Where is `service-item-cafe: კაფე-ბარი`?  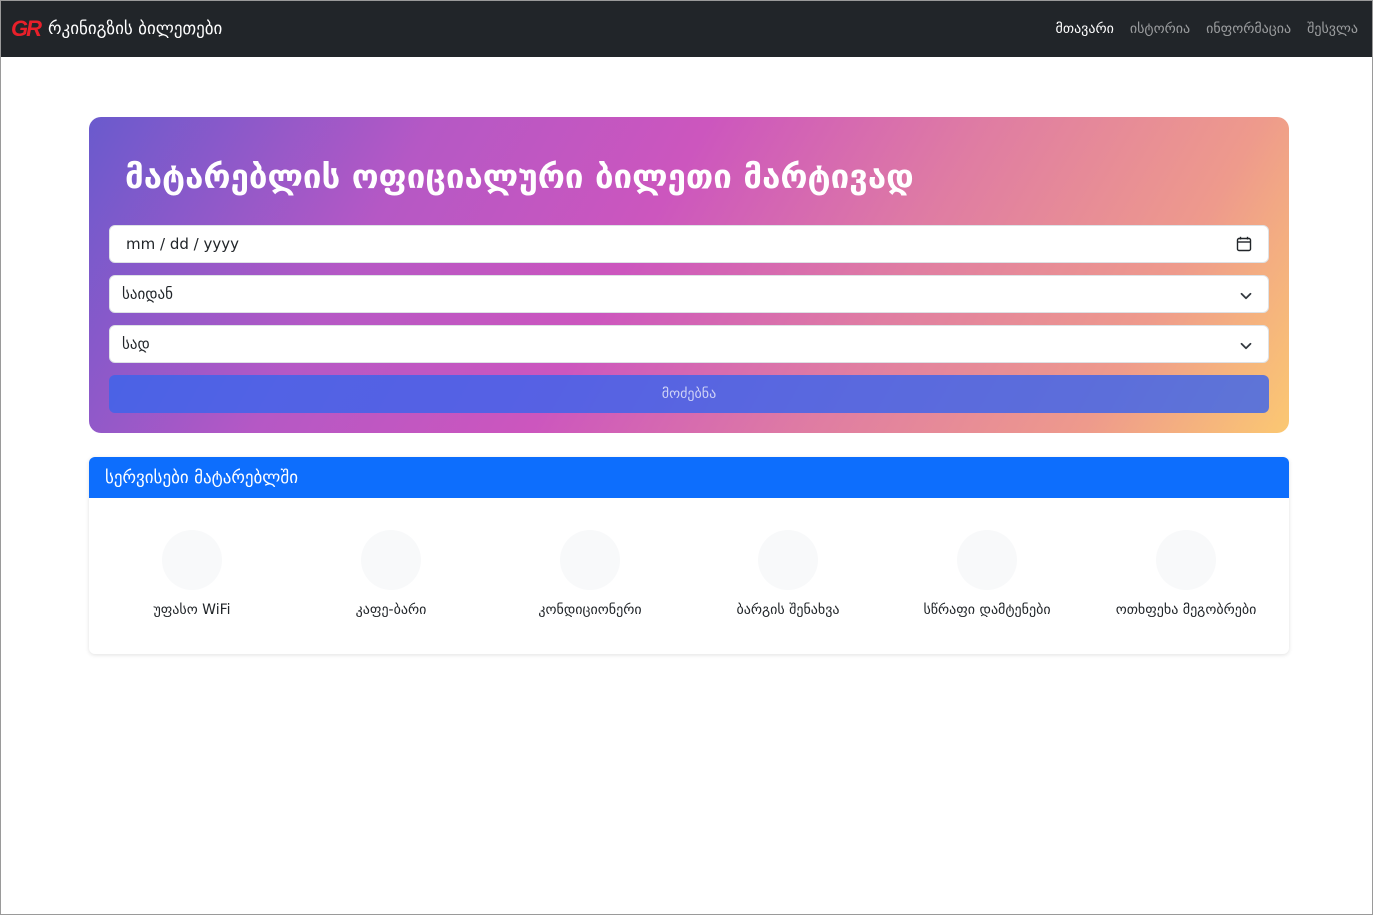 service-item-cafe: კაფე-ბარი is located at coordinates (391, 574).